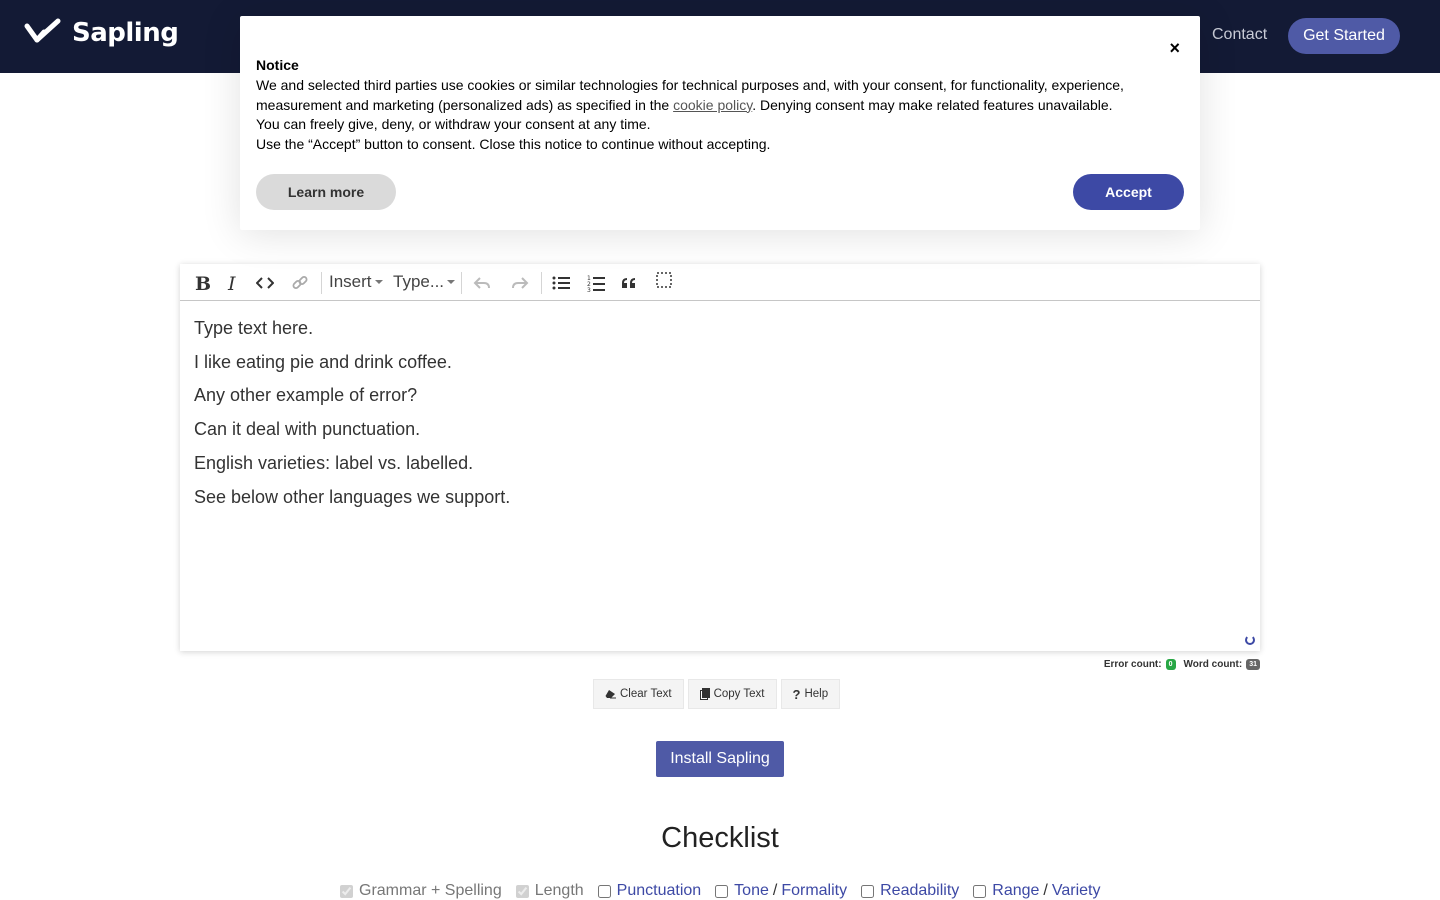 The image size is (1440, 900). What do you see at coordinates (561, 283) in the screenshot?
I see `bullet-list-icon` at bounding box center [561, 283].